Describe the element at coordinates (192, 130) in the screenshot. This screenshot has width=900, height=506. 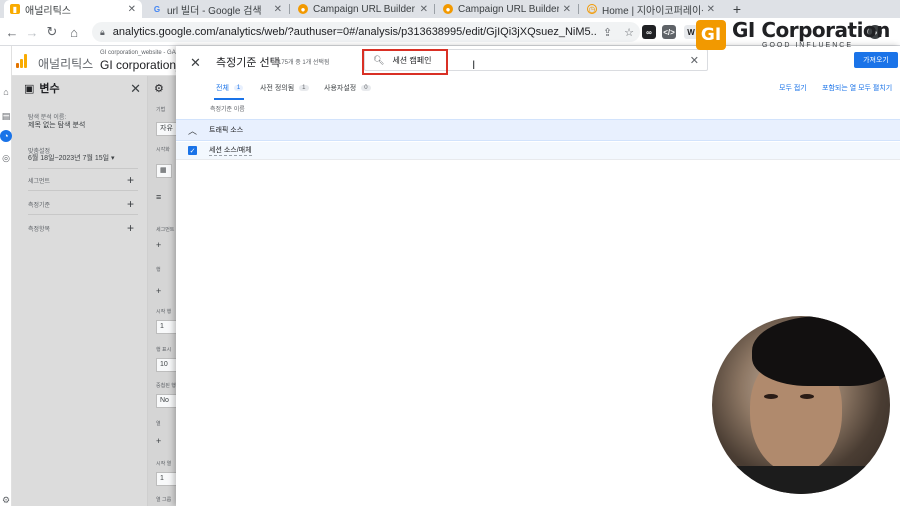
I see `chevron-up-icon: ︿` at that location.